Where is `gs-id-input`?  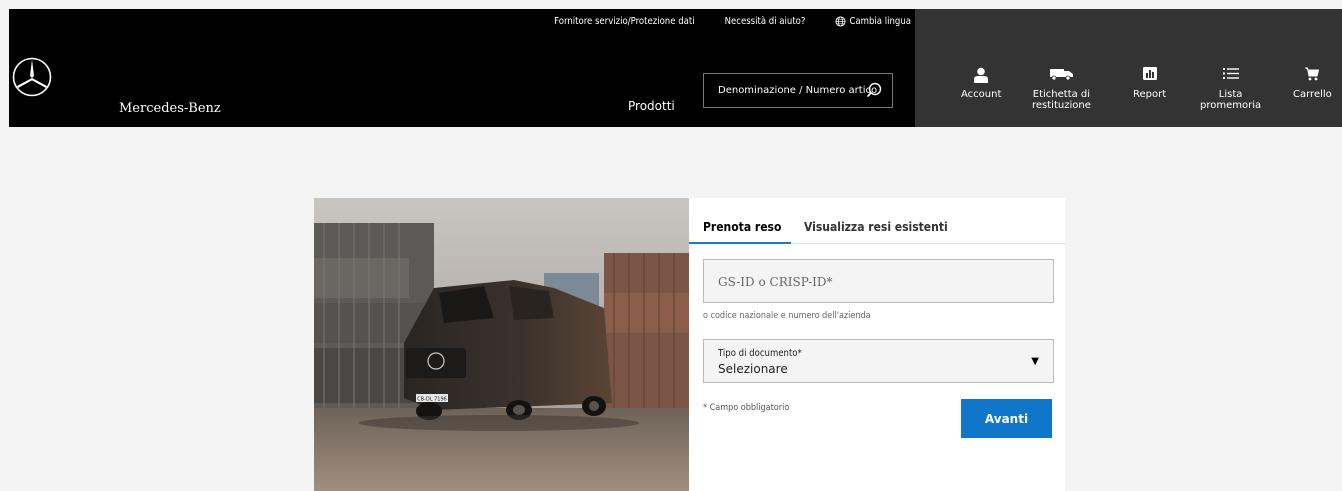 gs-id-input is located at coordinates (872, 282).